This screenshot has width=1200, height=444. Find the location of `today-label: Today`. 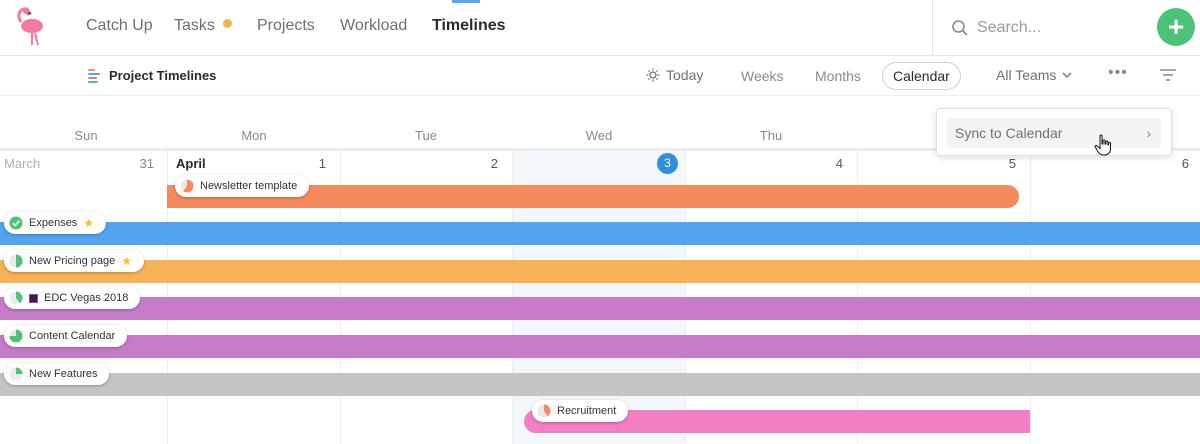

today-label: Today is located at coordinates (685, 75).